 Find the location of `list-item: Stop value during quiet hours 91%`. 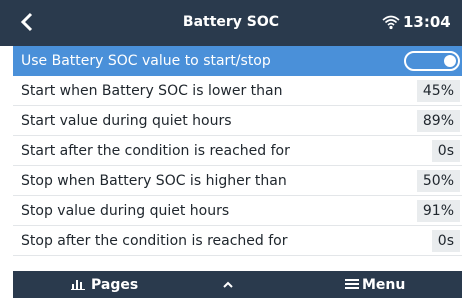

list-item: Stop value during quiet hours 91% is located at coordinates (237, 211).